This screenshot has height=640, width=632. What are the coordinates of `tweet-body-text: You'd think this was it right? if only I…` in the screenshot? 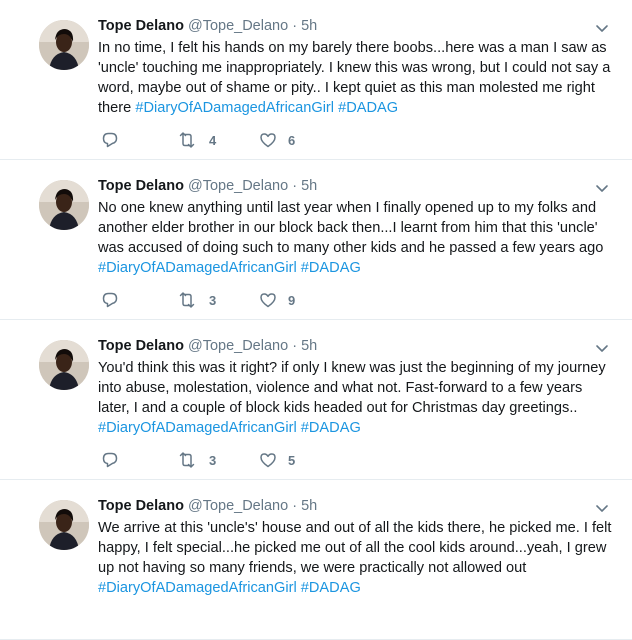 It's located at (352, 388).